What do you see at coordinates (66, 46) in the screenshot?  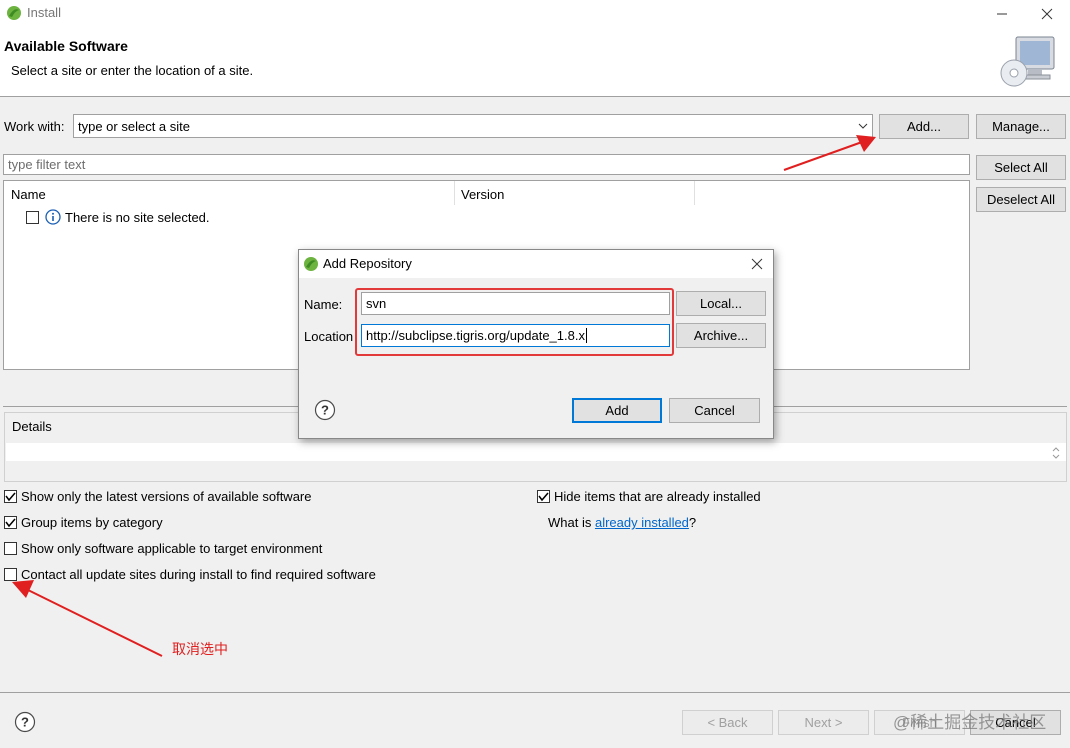 I see `page-title: Available Software` at bounding box center [66, 46].